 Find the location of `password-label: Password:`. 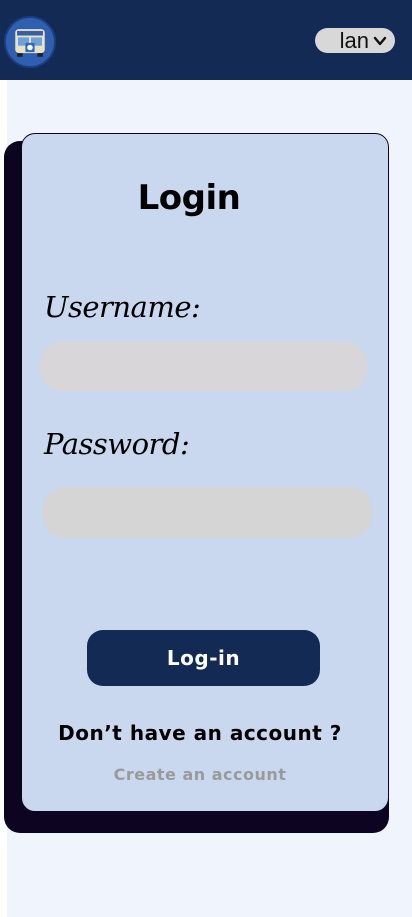

password-label: Password: is located at coordinates (117, 444).